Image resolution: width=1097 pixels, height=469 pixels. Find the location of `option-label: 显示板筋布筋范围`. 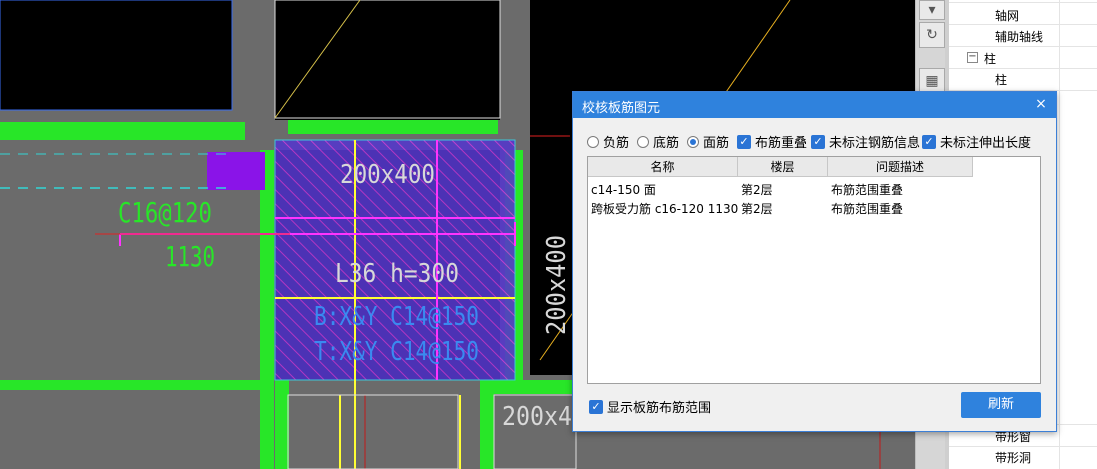

option-label: 显示板筋布筋范围 is located at coordinates (659, 408).